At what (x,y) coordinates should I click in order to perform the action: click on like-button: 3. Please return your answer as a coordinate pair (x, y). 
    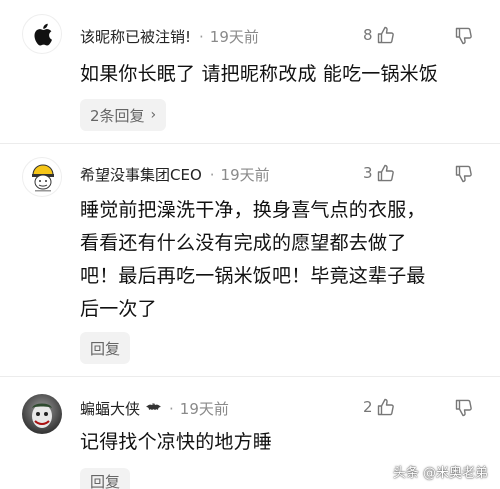
    Looking at the image, I should click on (379, 173).